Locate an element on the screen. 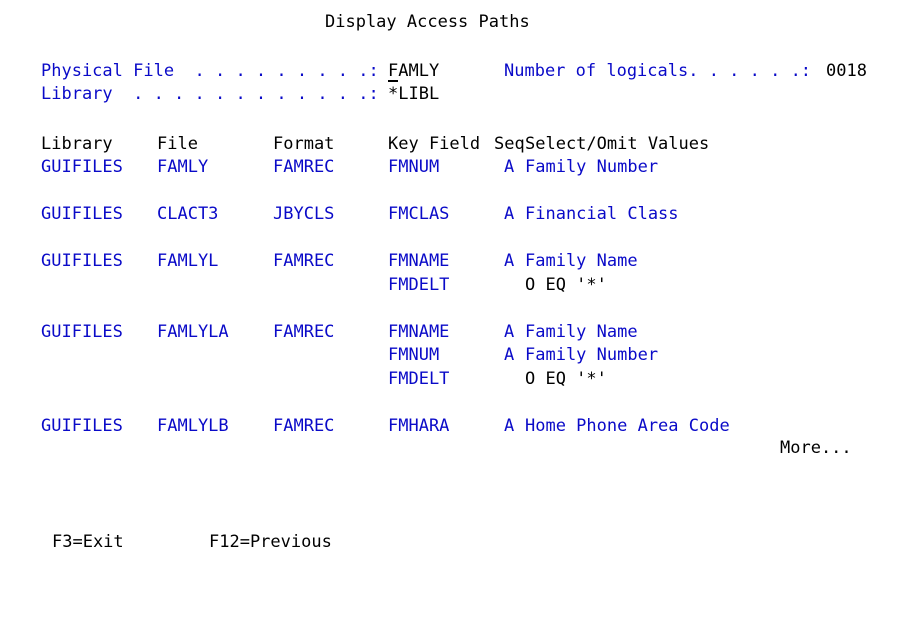  column-header-select-omit-values: Select/Omit Values is located at coordinates (617, 144).